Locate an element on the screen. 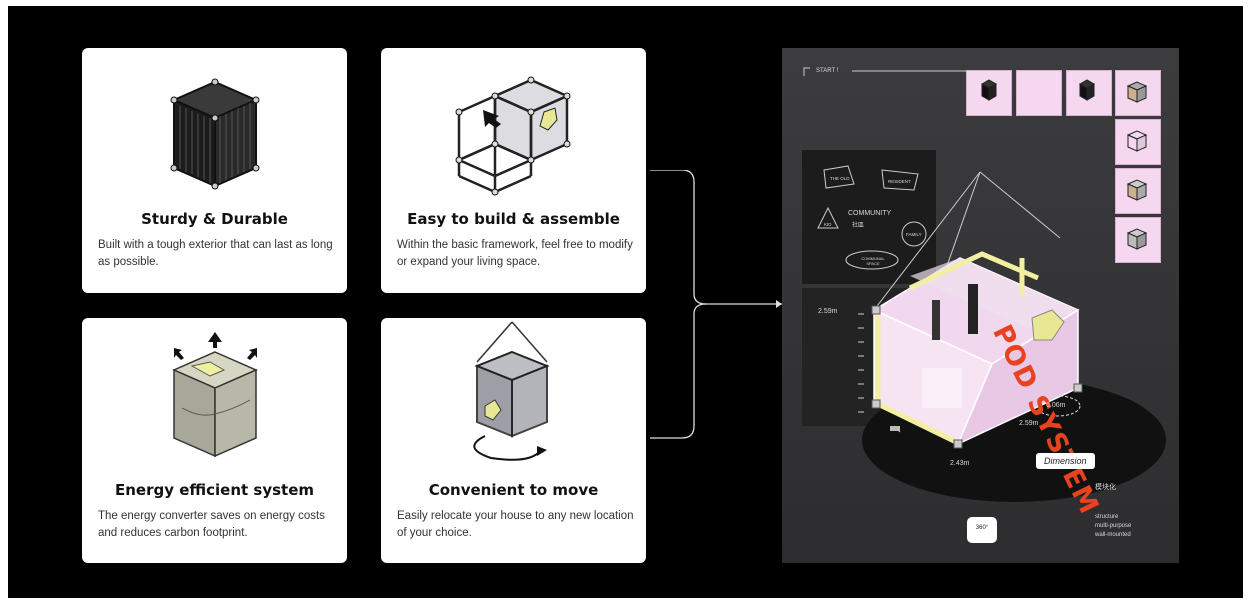  community-sub-label: 社區 is located at coordinates (858, 226).